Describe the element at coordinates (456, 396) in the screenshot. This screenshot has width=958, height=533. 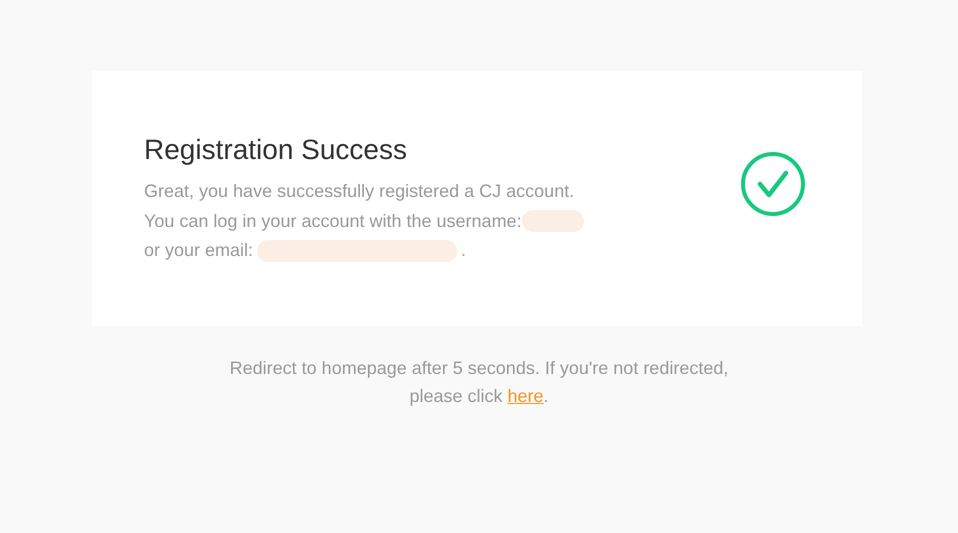
I see `redirect-text: please click` at that location.